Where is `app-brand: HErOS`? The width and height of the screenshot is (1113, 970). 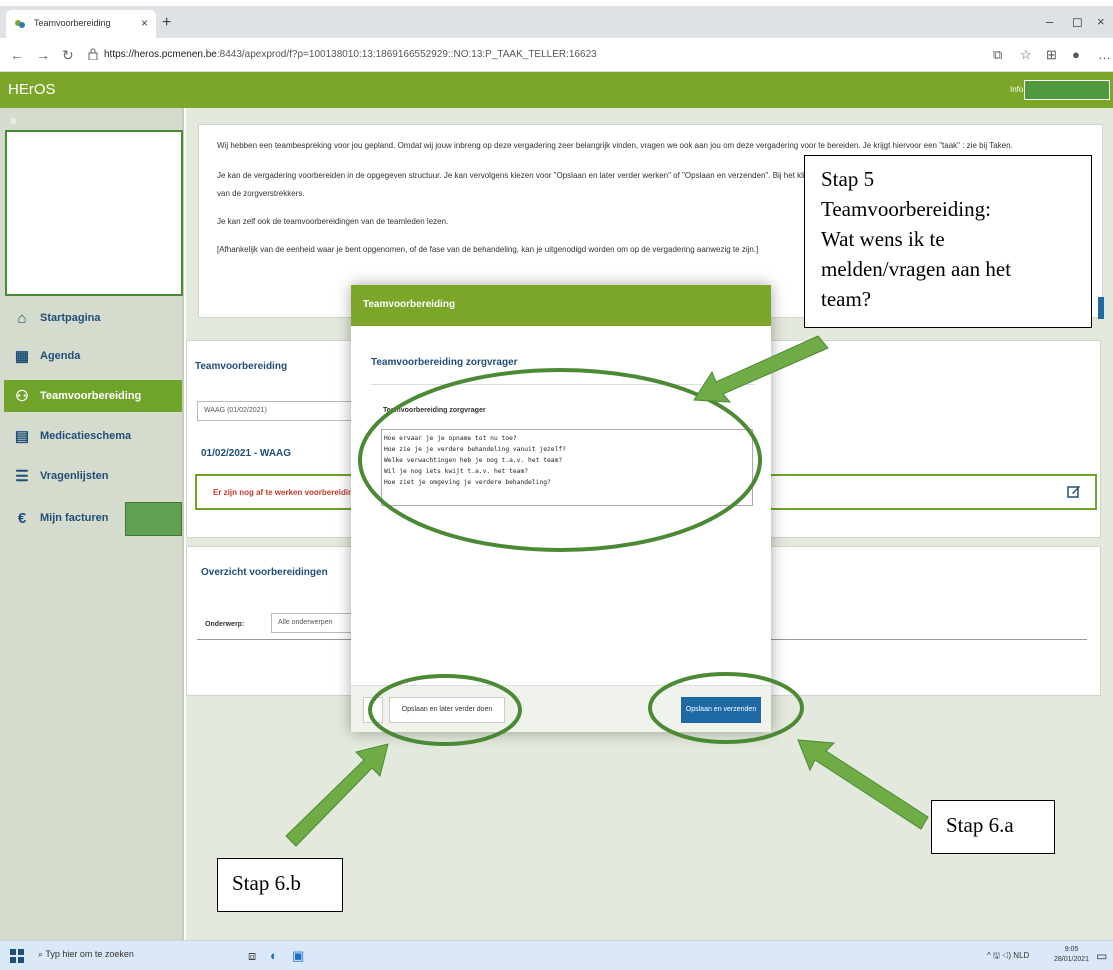
app-brand: HErOS is located at coordinates (32, 89).